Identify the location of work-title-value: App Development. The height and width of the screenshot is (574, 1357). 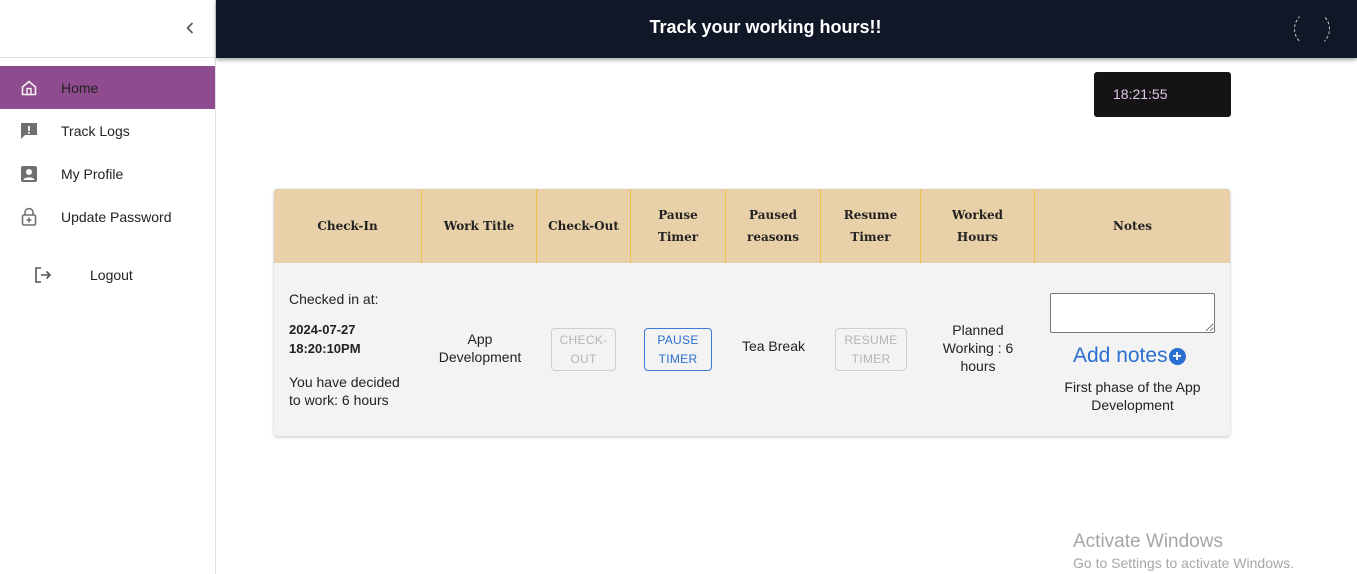
(480, 348).